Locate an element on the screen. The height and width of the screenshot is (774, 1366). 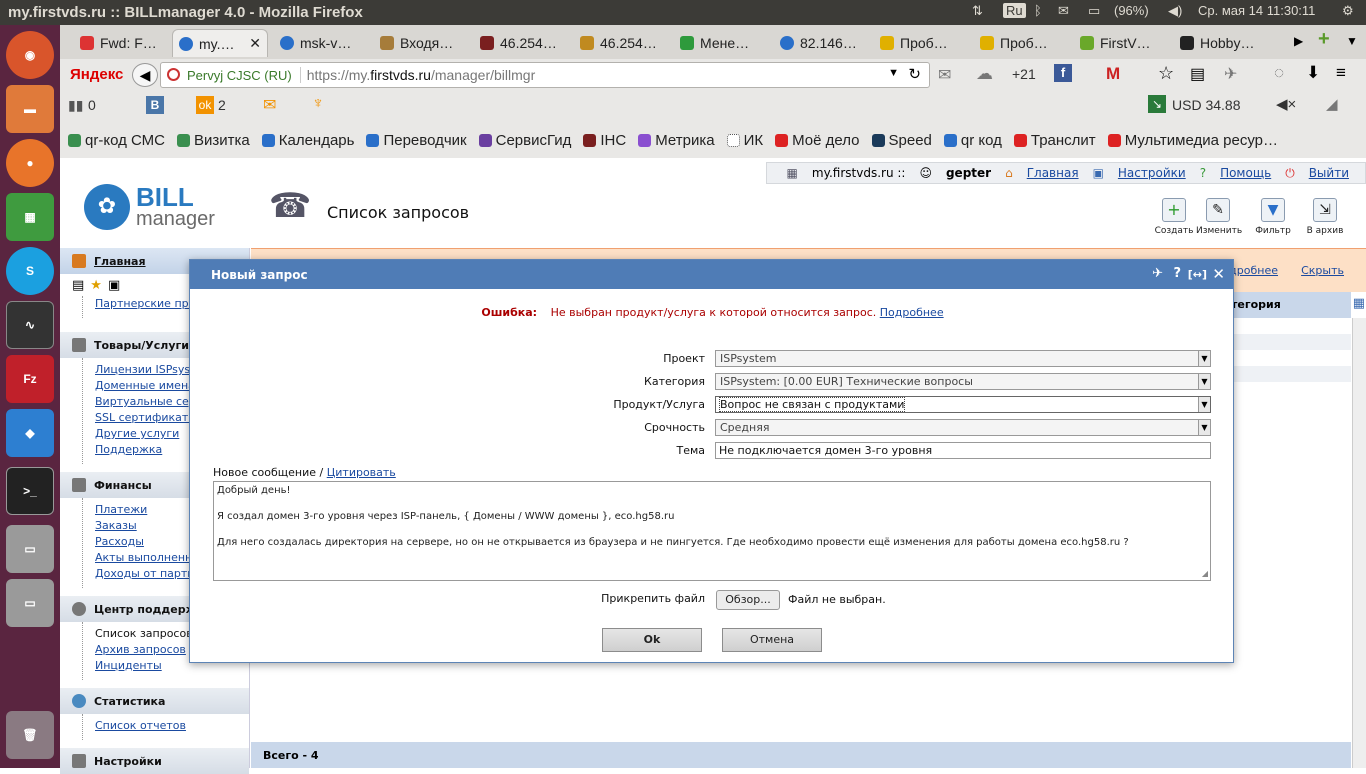
dropbox-icon: ◆ is located at coordinates (30, 433).